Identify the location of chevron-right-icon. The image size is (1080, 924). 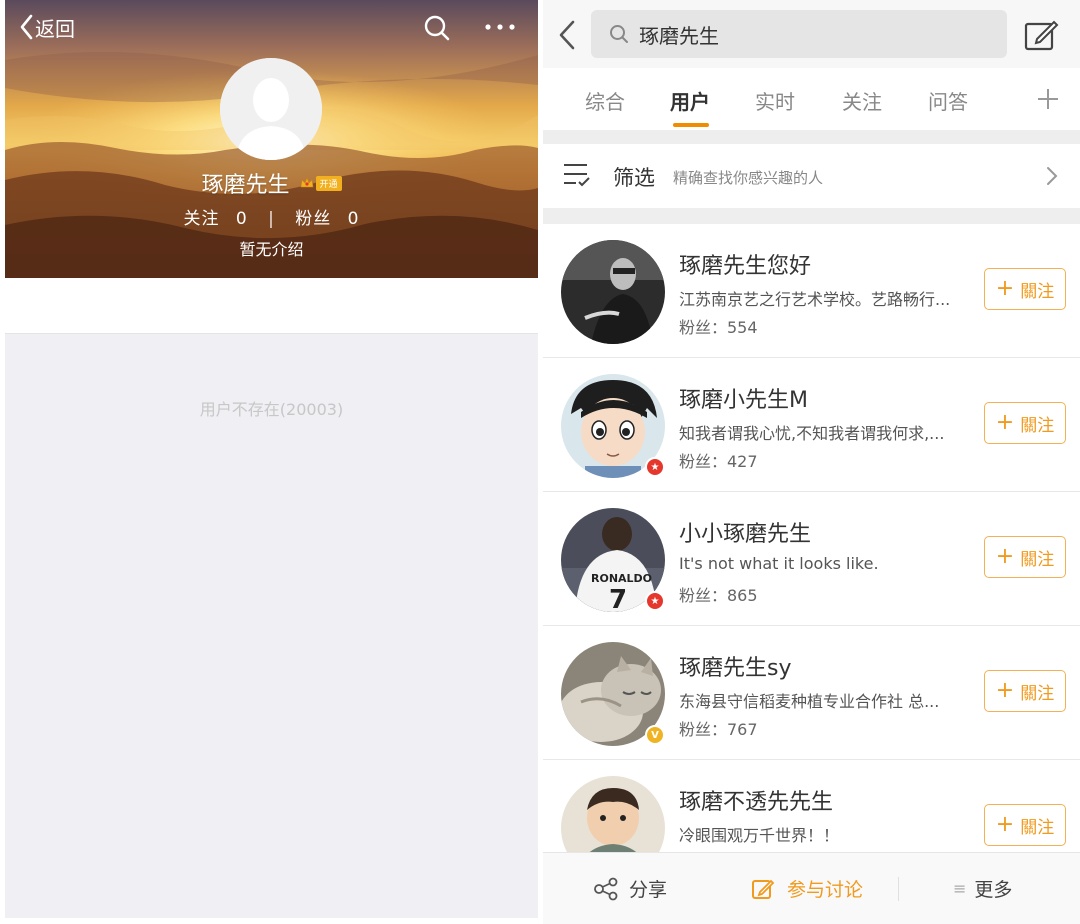
(1052, 176).